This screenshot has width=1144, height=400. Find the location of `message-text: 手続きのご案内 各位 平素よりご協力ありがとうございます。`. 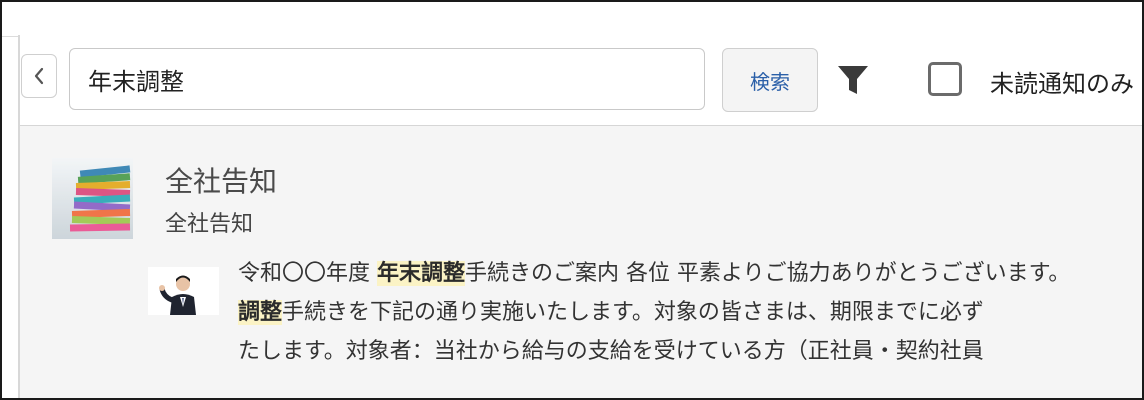

message-text: 手続きのご案内 各位 平素よりご協力ありがとうございます。 is located at coordinates (768, 273).